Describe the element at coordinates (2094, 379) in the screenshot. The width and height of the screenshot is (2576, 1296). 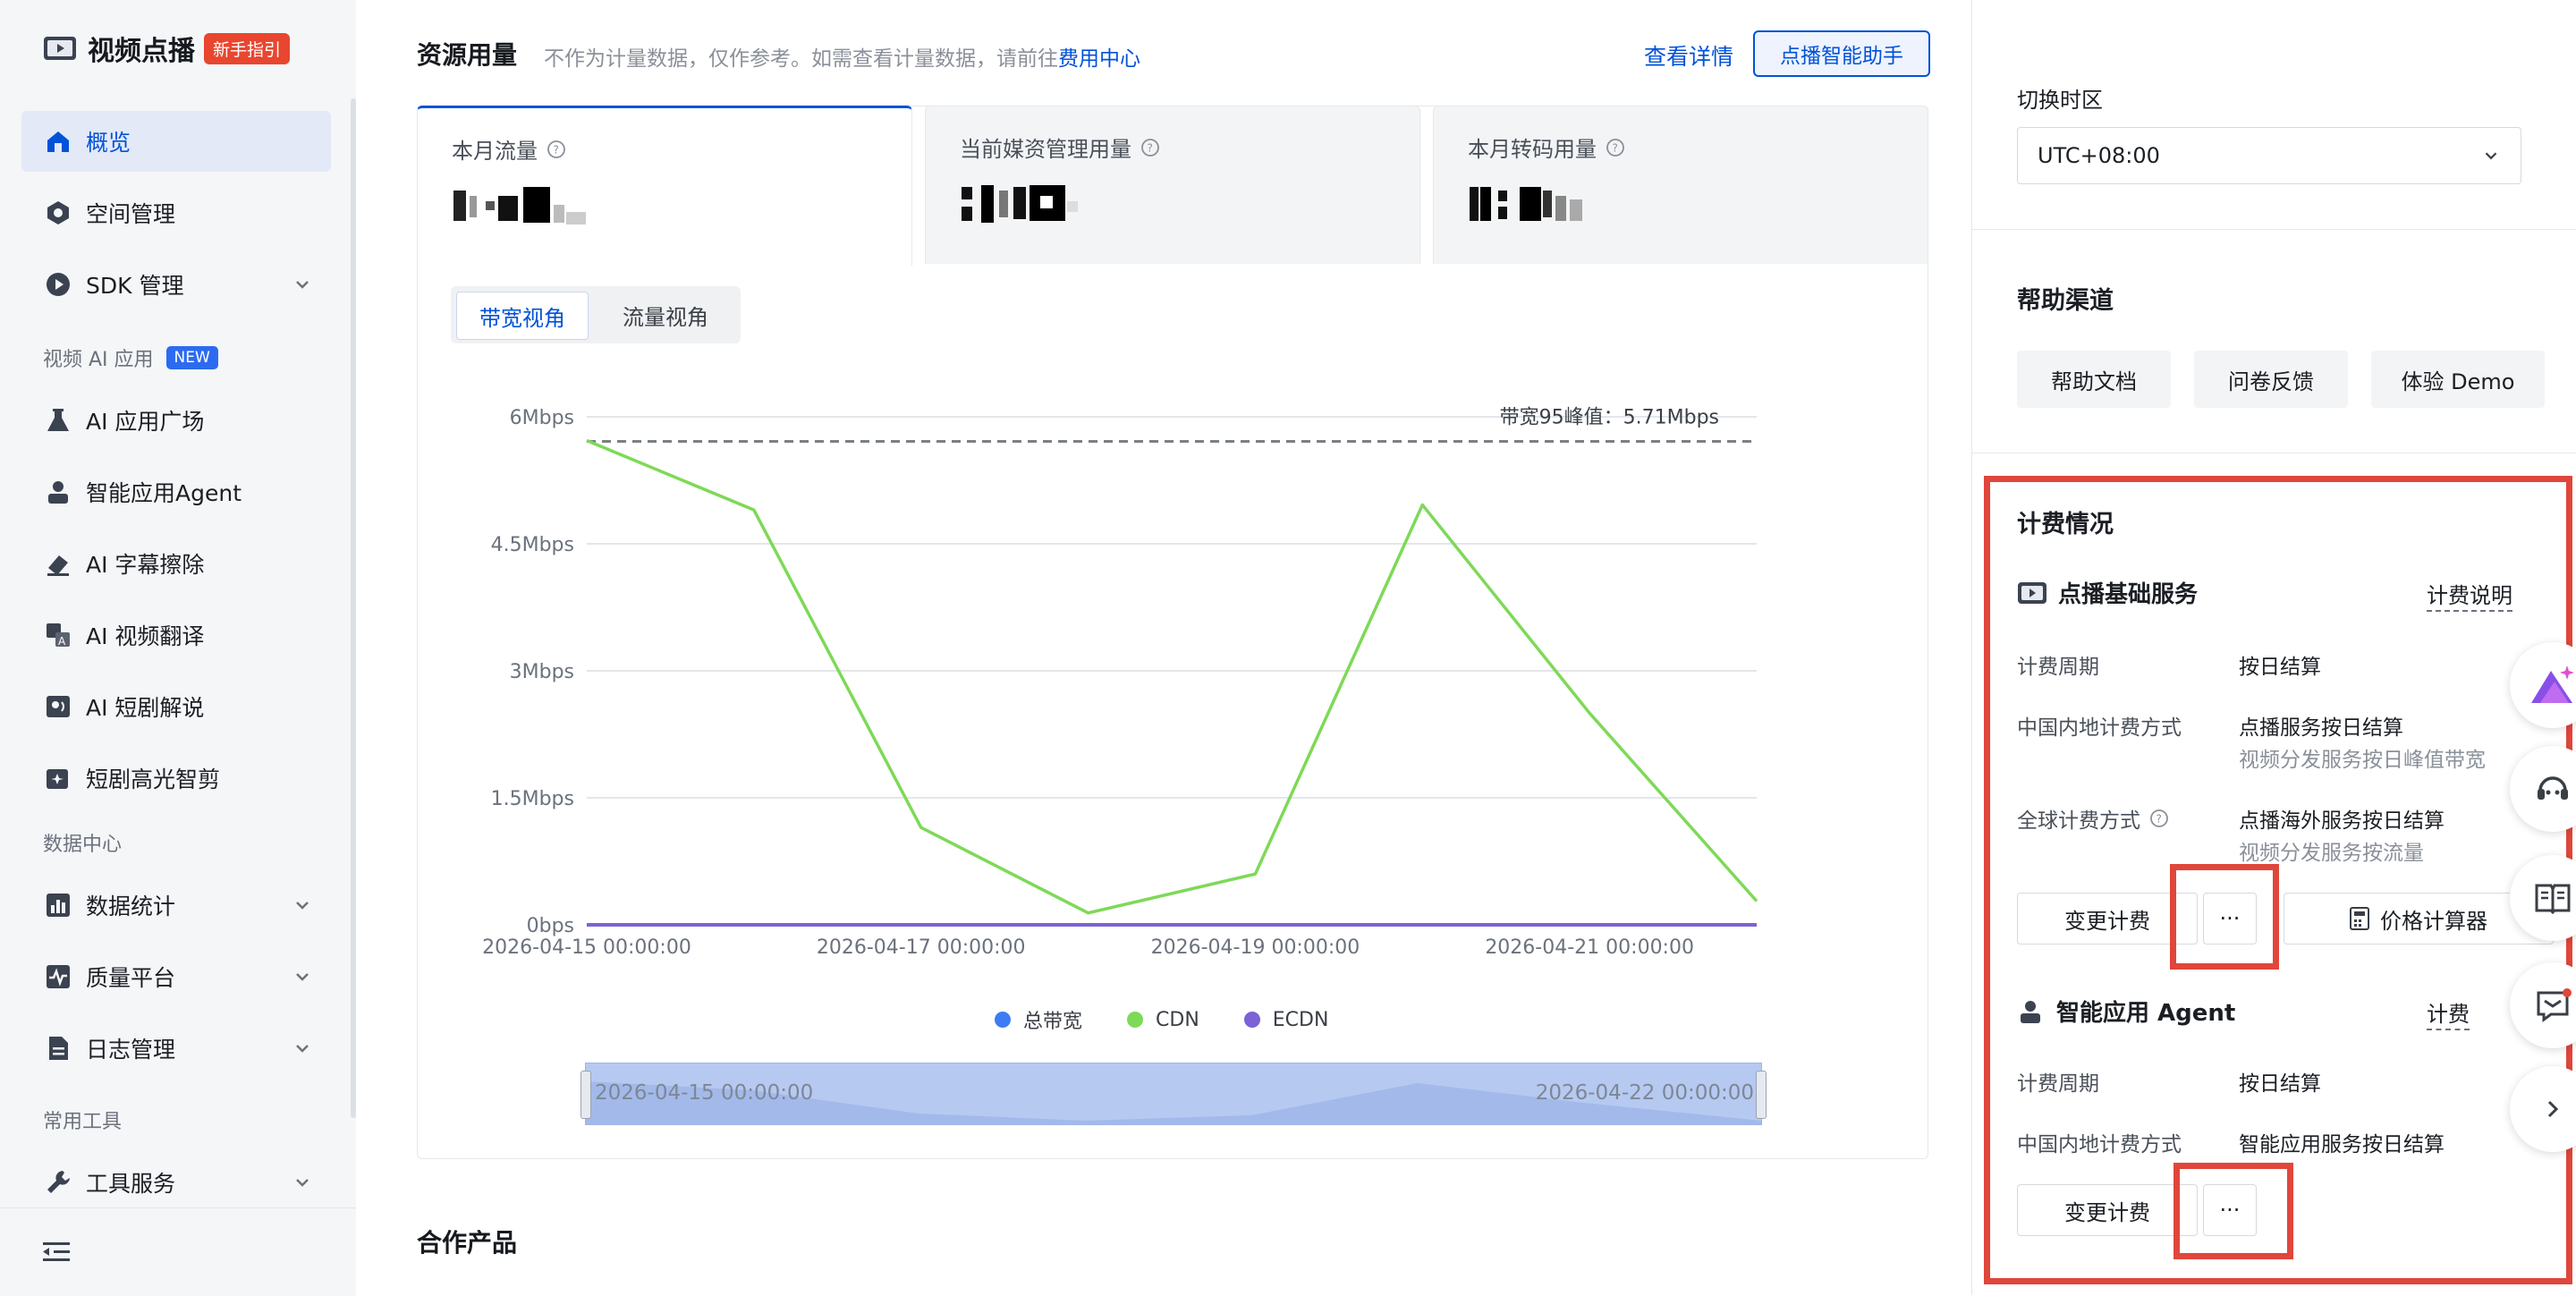
I see `help-docs-button: 帮助文档` at that location.